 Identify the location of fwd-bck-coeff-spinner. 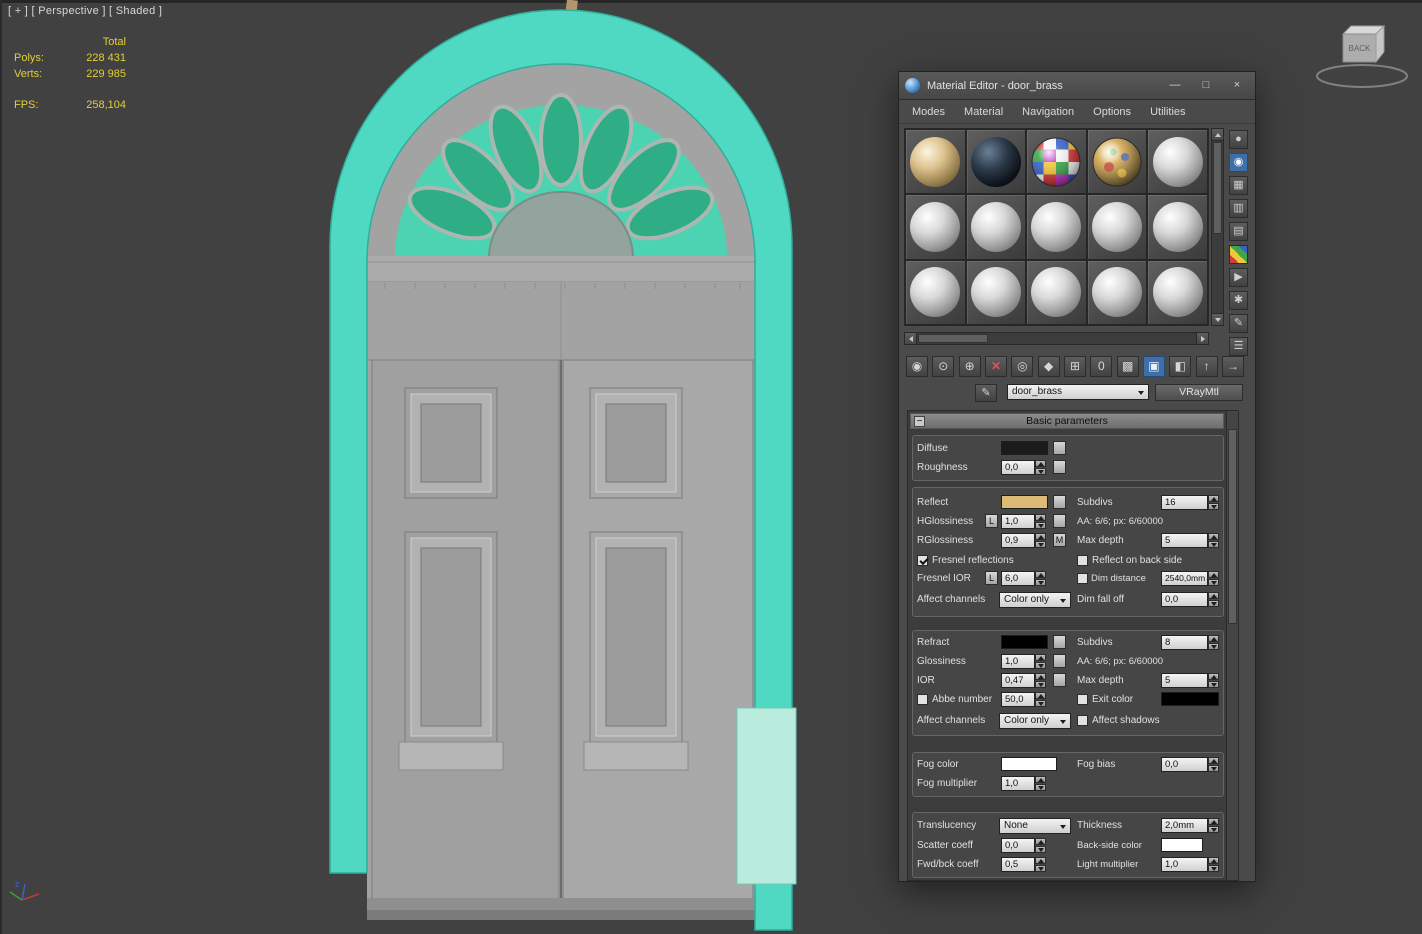
(1040, 864).